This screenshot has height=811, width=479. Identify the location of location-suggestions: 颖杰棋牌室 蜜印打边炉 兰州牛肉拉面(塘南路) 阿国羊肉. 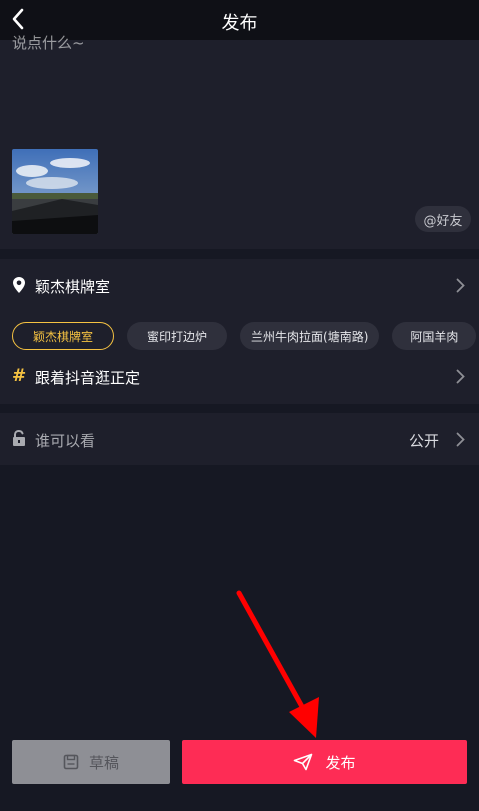
(245, 336).